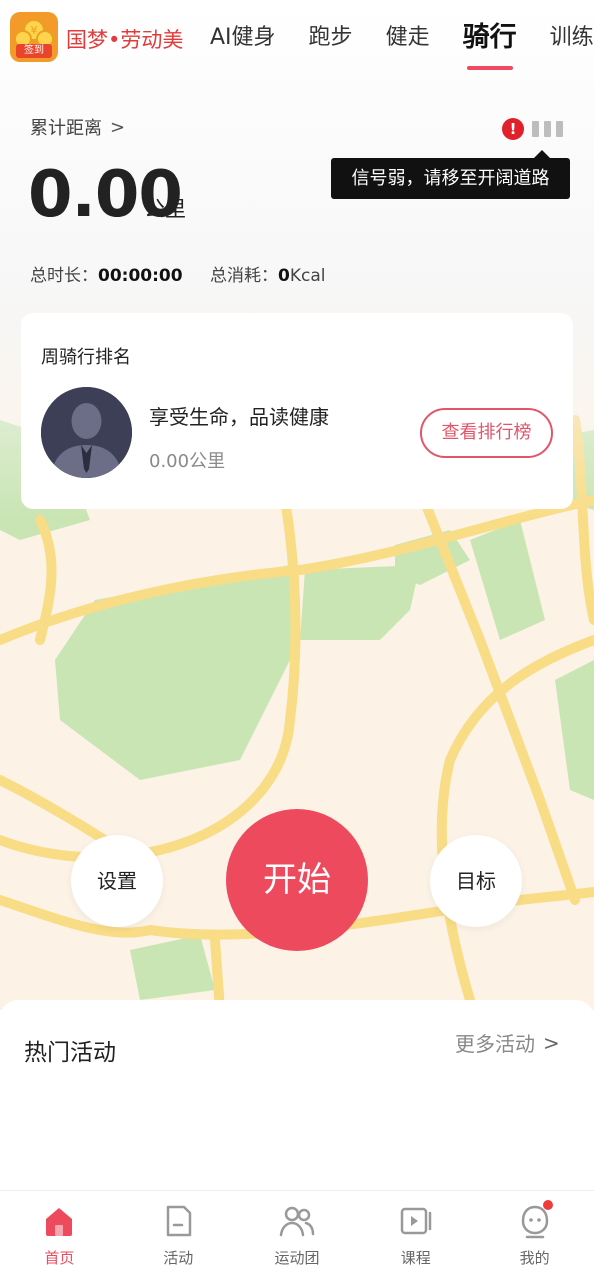 The height and width of the screenshot is (1280, 594). What do you see at coordinates (124, 39) in the screenshot?
I see `brand-title: 国梦•劳动美` at bounding box center [124, 39].